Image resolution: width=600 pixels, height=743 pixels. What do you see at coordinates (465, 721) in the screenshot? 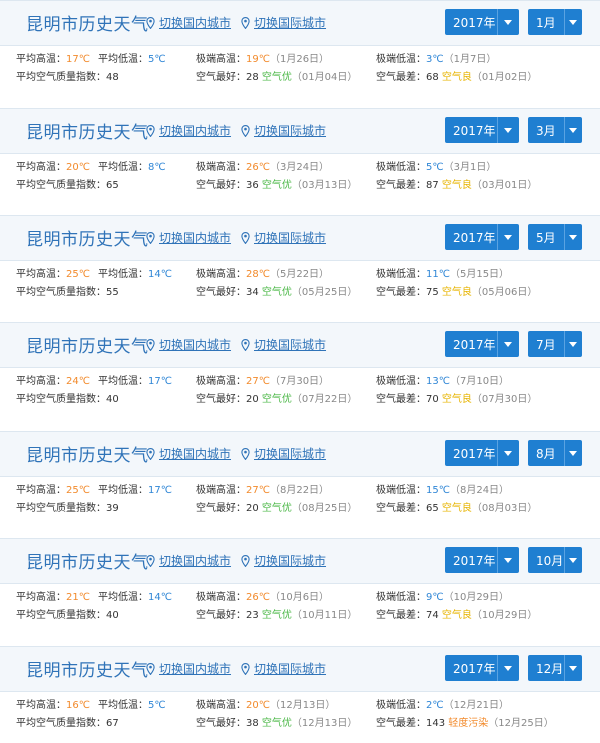
I see `air-worst-stat: 空气最差：143 轻度污染（12月25日）` at bounding box center [465, 721].